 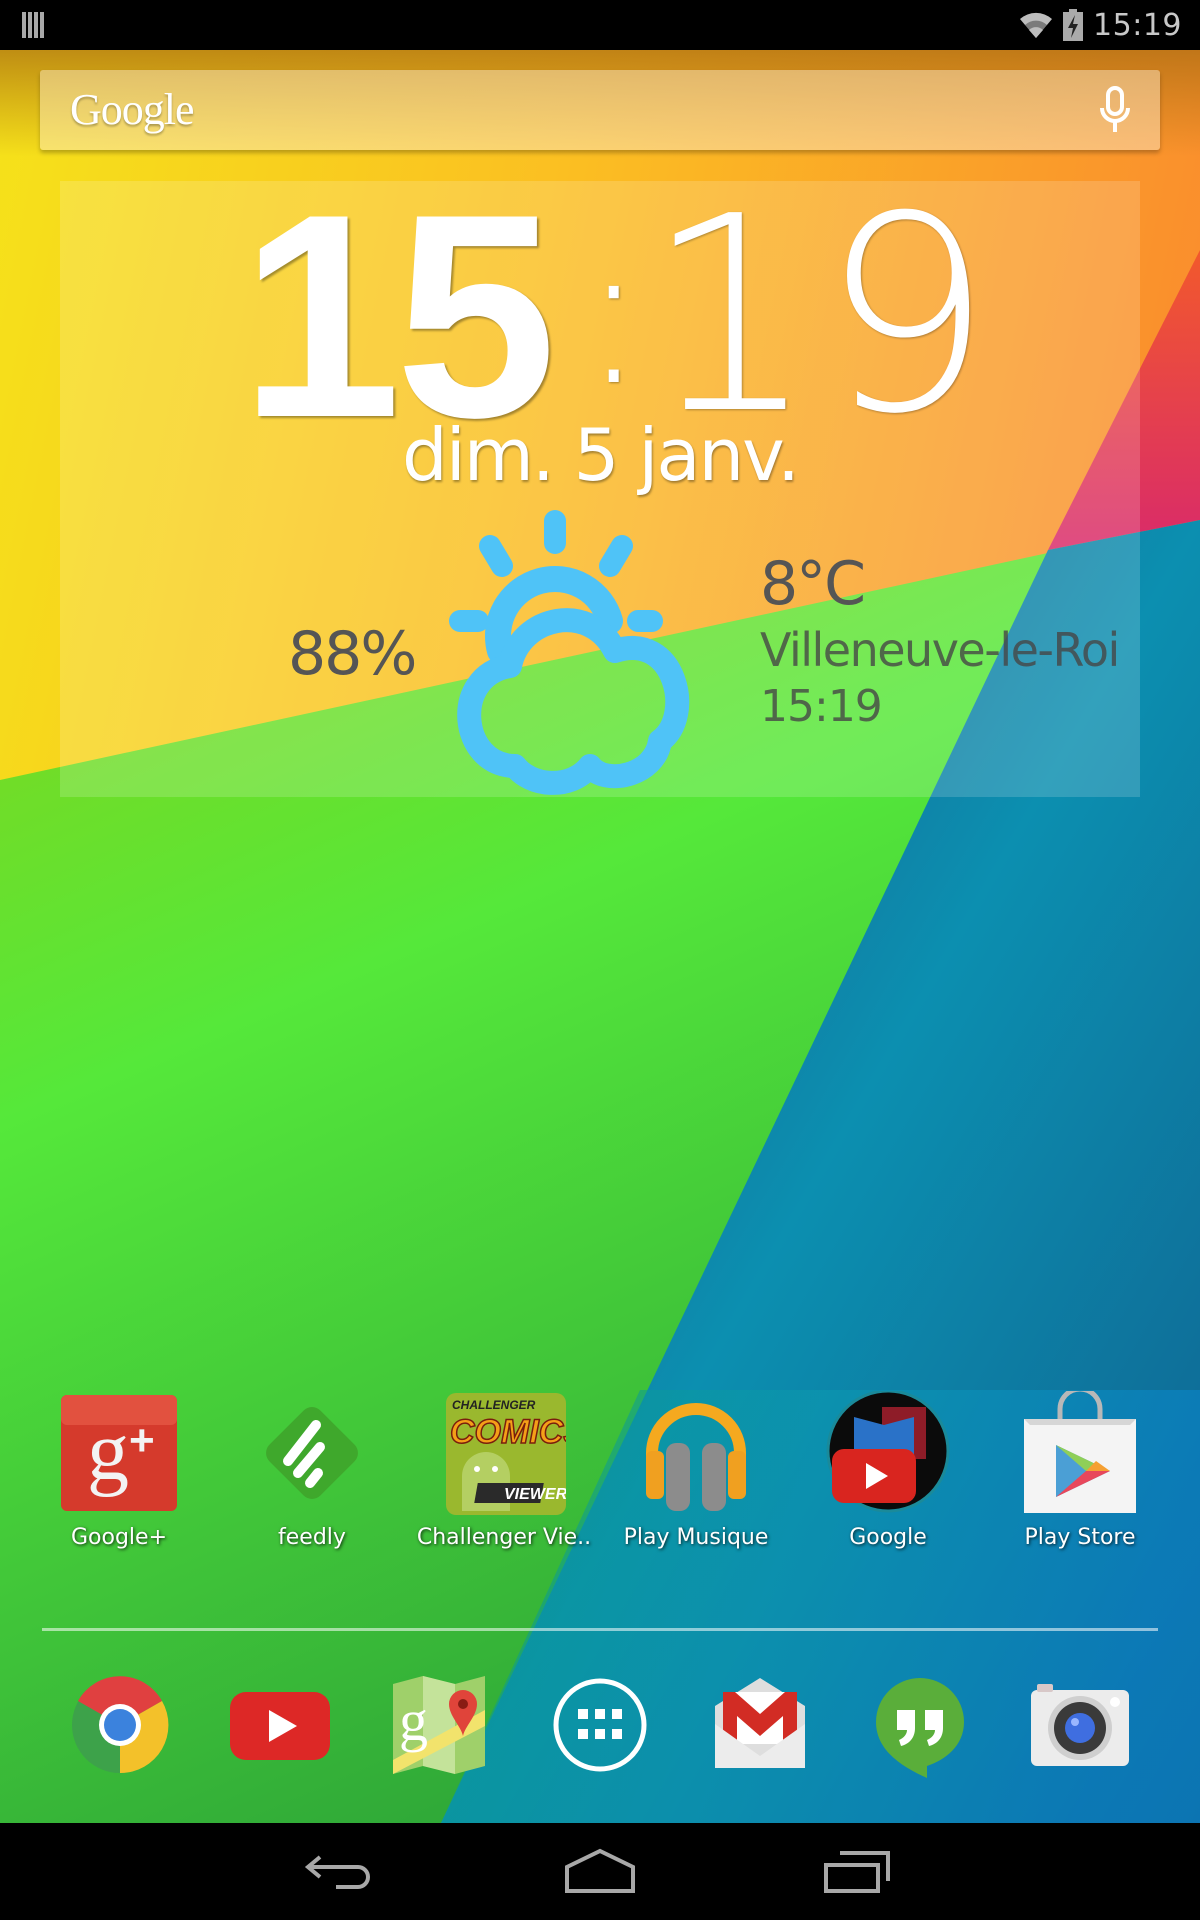 I want to click on gmail-icon, so click(x=760, y=1725).